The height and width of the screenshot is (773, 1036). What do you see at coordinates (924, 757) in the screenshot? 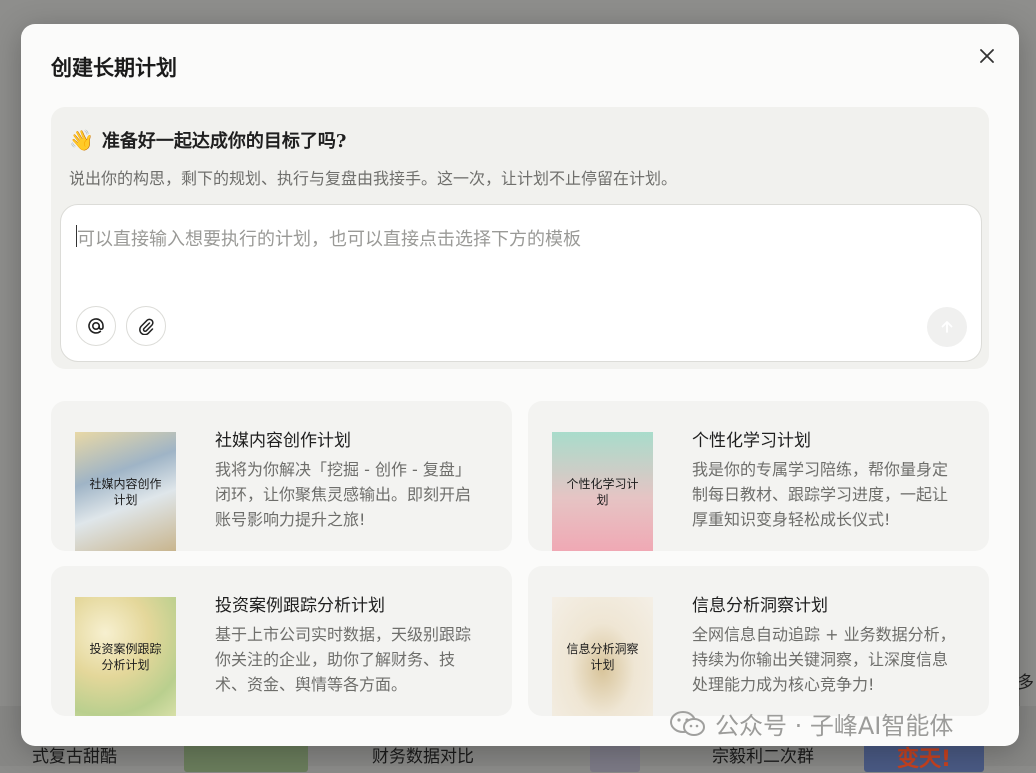
I see `background-thumb: 变天!` at bounding box center [924, 757].